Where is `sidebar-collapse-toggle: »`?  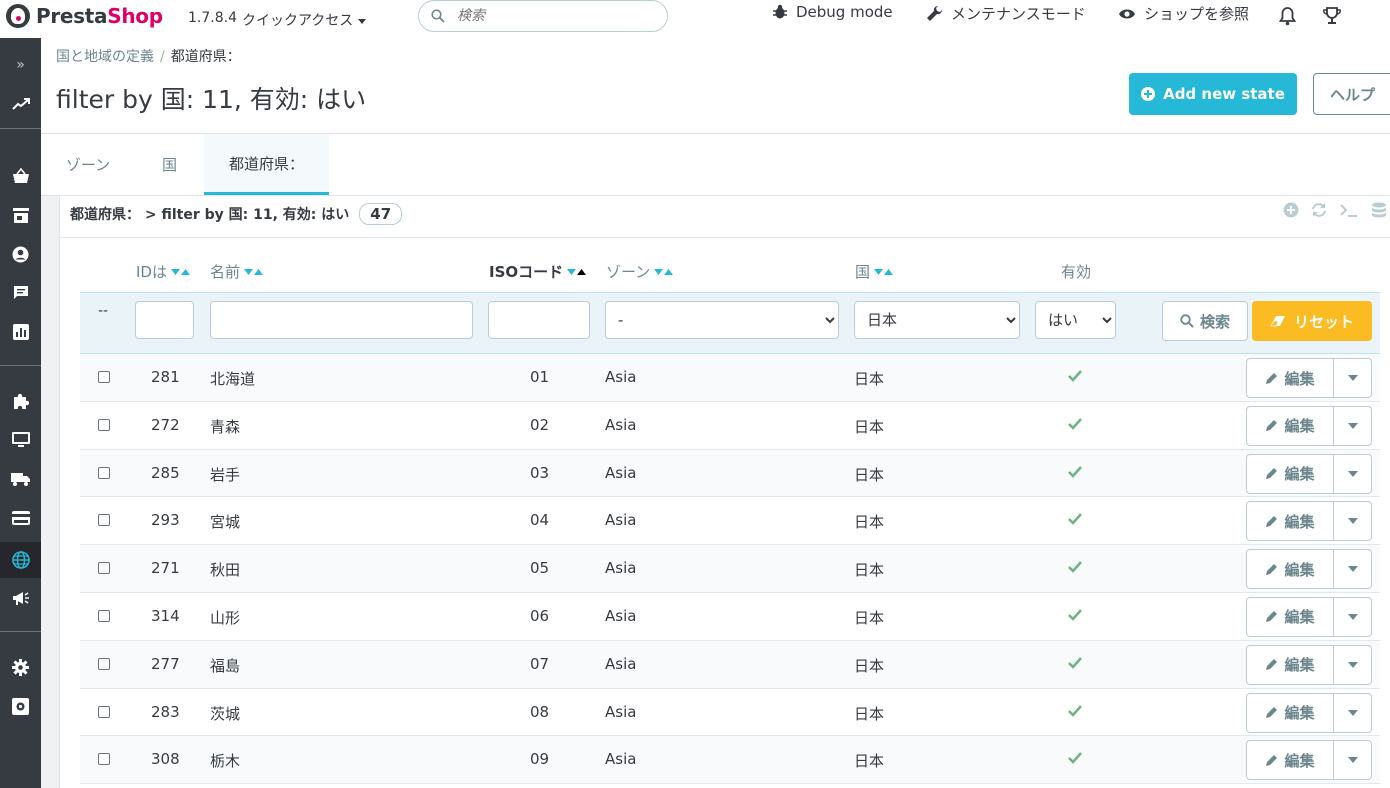
sidebar-collapse-toggle: » is located at coordinates (20, 65).